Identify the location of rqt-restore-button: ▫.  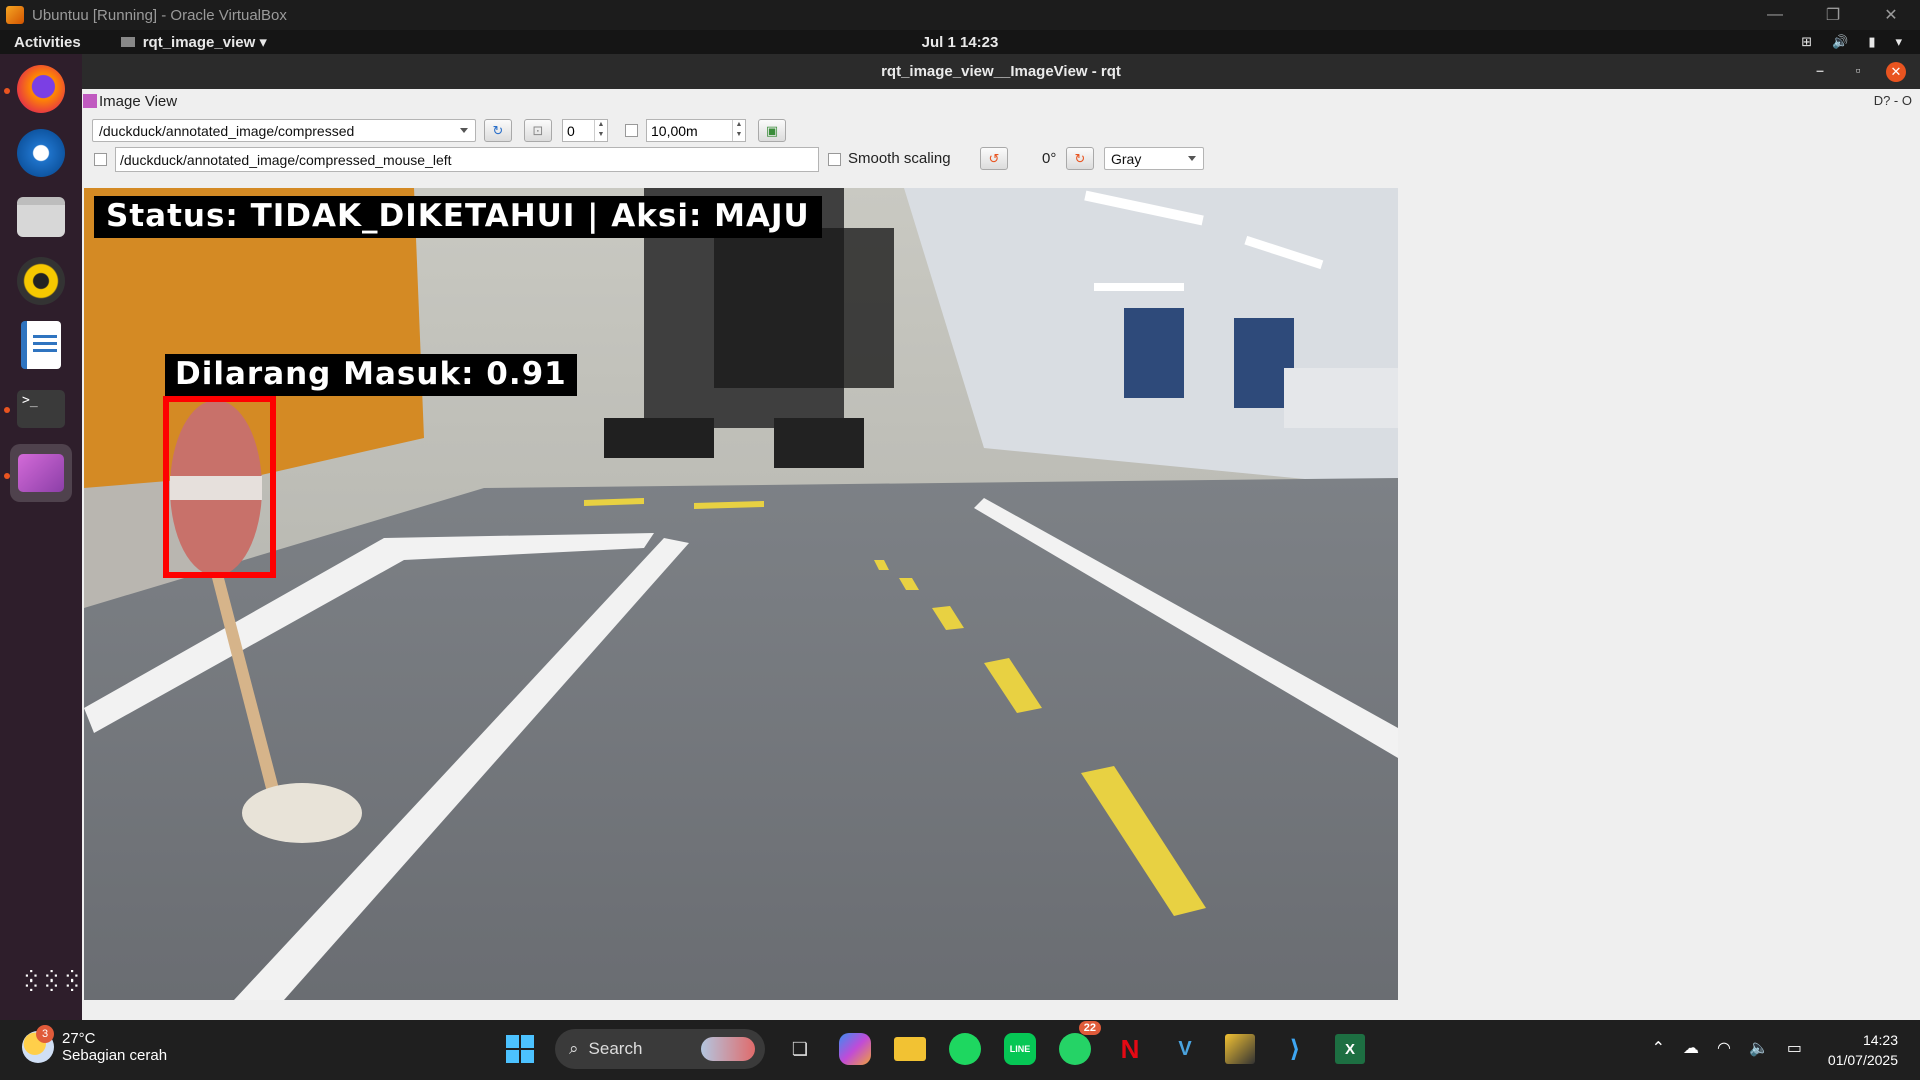
(1858, 71).